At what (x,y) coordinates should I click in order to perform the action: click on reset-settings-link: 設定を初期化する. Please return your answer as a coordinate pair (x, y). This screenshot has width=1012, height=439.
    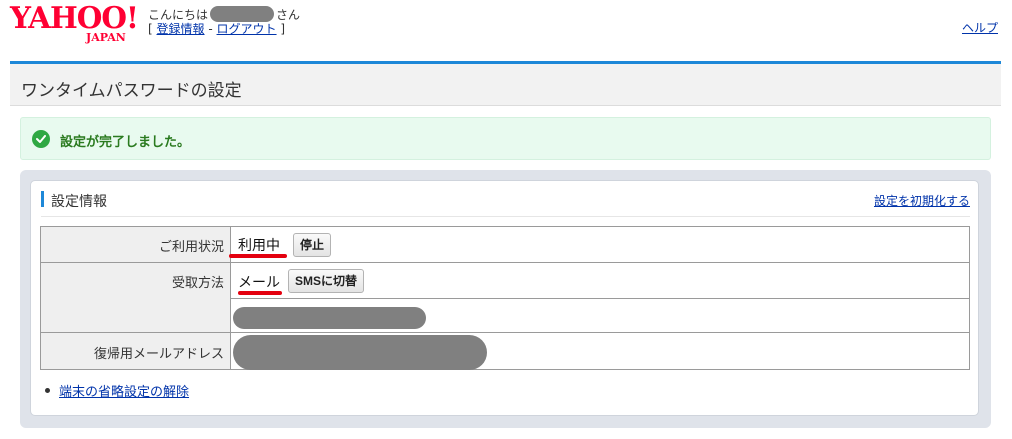
    Looking at the image, I should click on (922, 200).